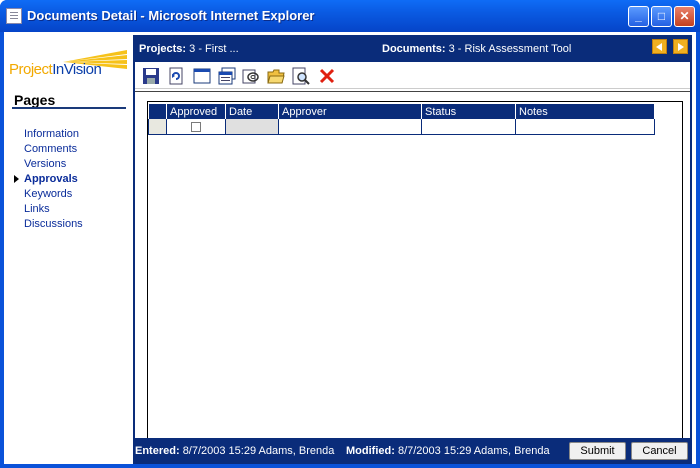 The height and width of the screenshot is (468, 700). Describe the element at coordinates (252, 111) in the screenshot. I see `column-date: Date` at that location.